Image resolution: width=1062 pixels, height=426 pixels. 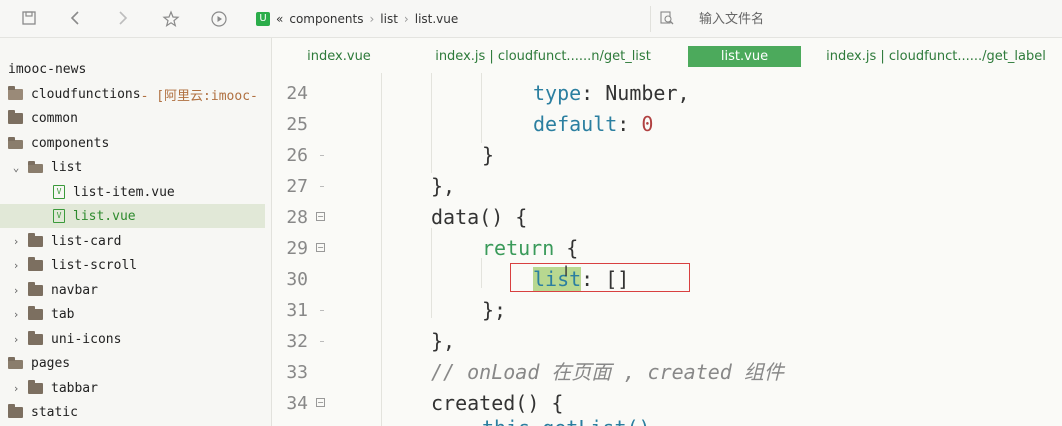 What do you see at coordinates (437, 19) in the screenshot?
I see `breadcrumb-list-vue: list.vue` at bounding box center [437, 19].